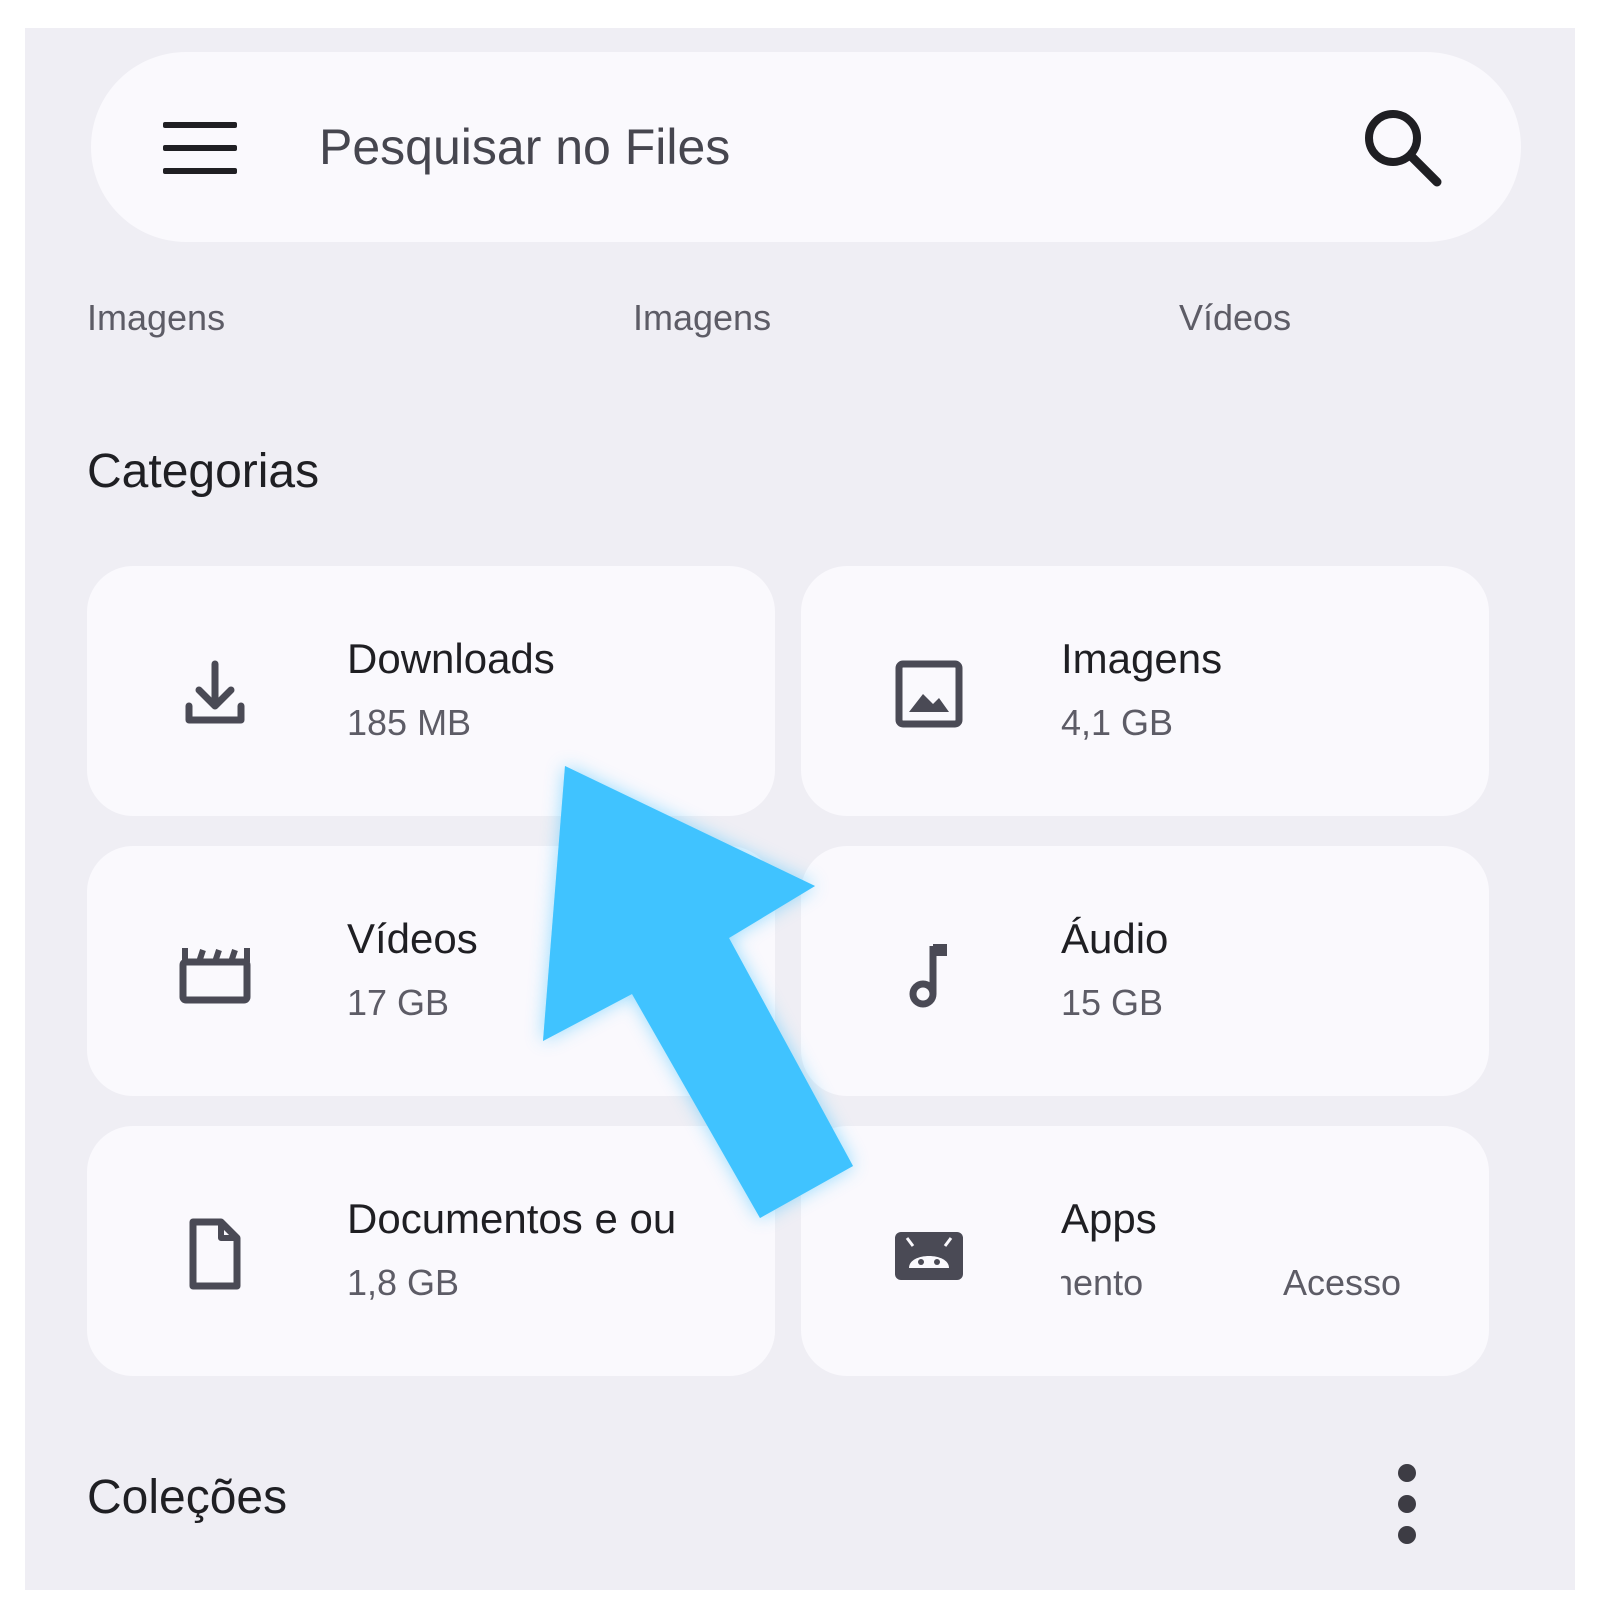 Image resolution: width=1600 pixels, height=1600 pixels. I want to click on movie-clapper-icon, so click(215, 976).